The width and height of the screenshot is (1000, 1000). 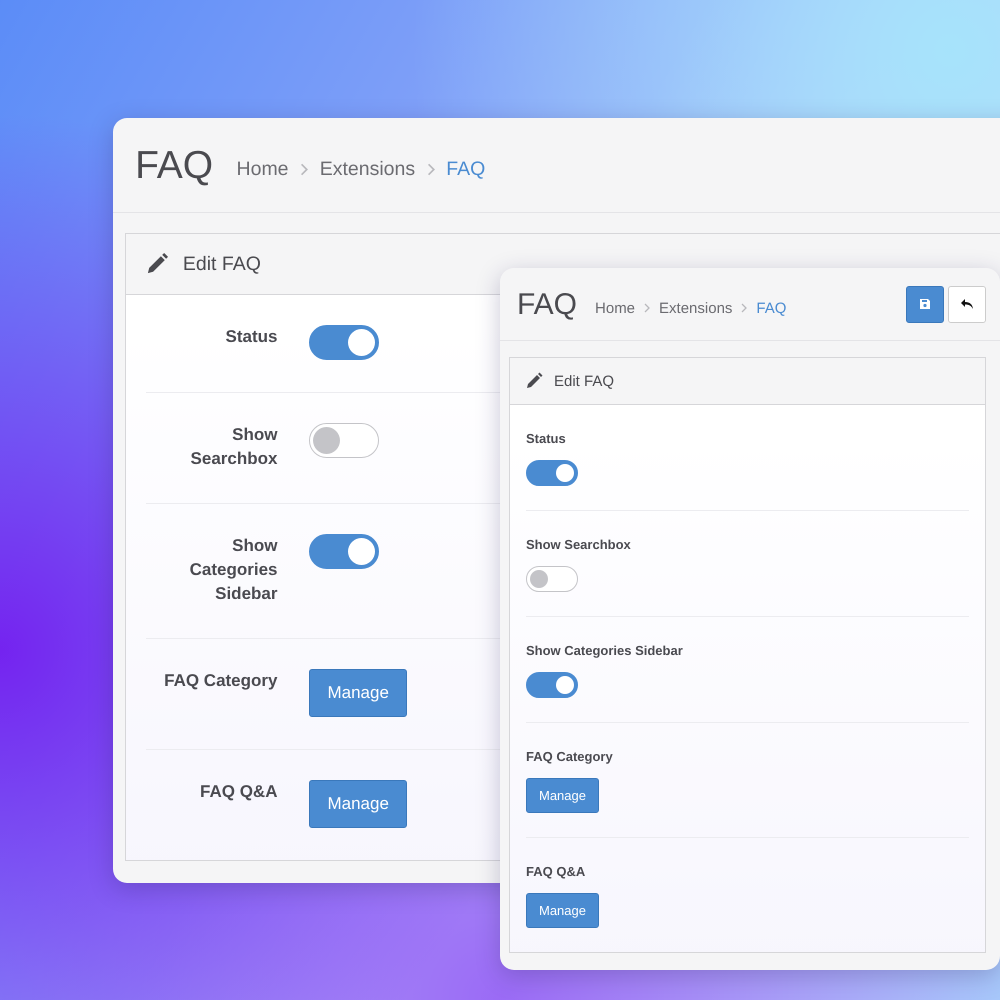 I want to click on pencil-icon, so click(x=534, y=381).